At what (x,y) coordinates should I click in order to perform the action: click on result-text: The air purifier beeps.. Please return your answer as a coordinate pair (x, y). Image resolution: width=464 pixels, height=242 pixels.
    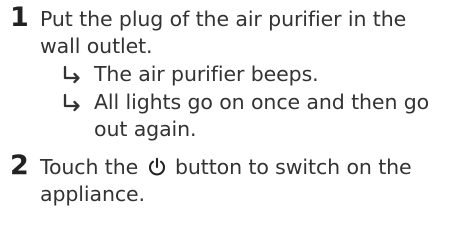
    Looking at the image, I should click on (206, 74).